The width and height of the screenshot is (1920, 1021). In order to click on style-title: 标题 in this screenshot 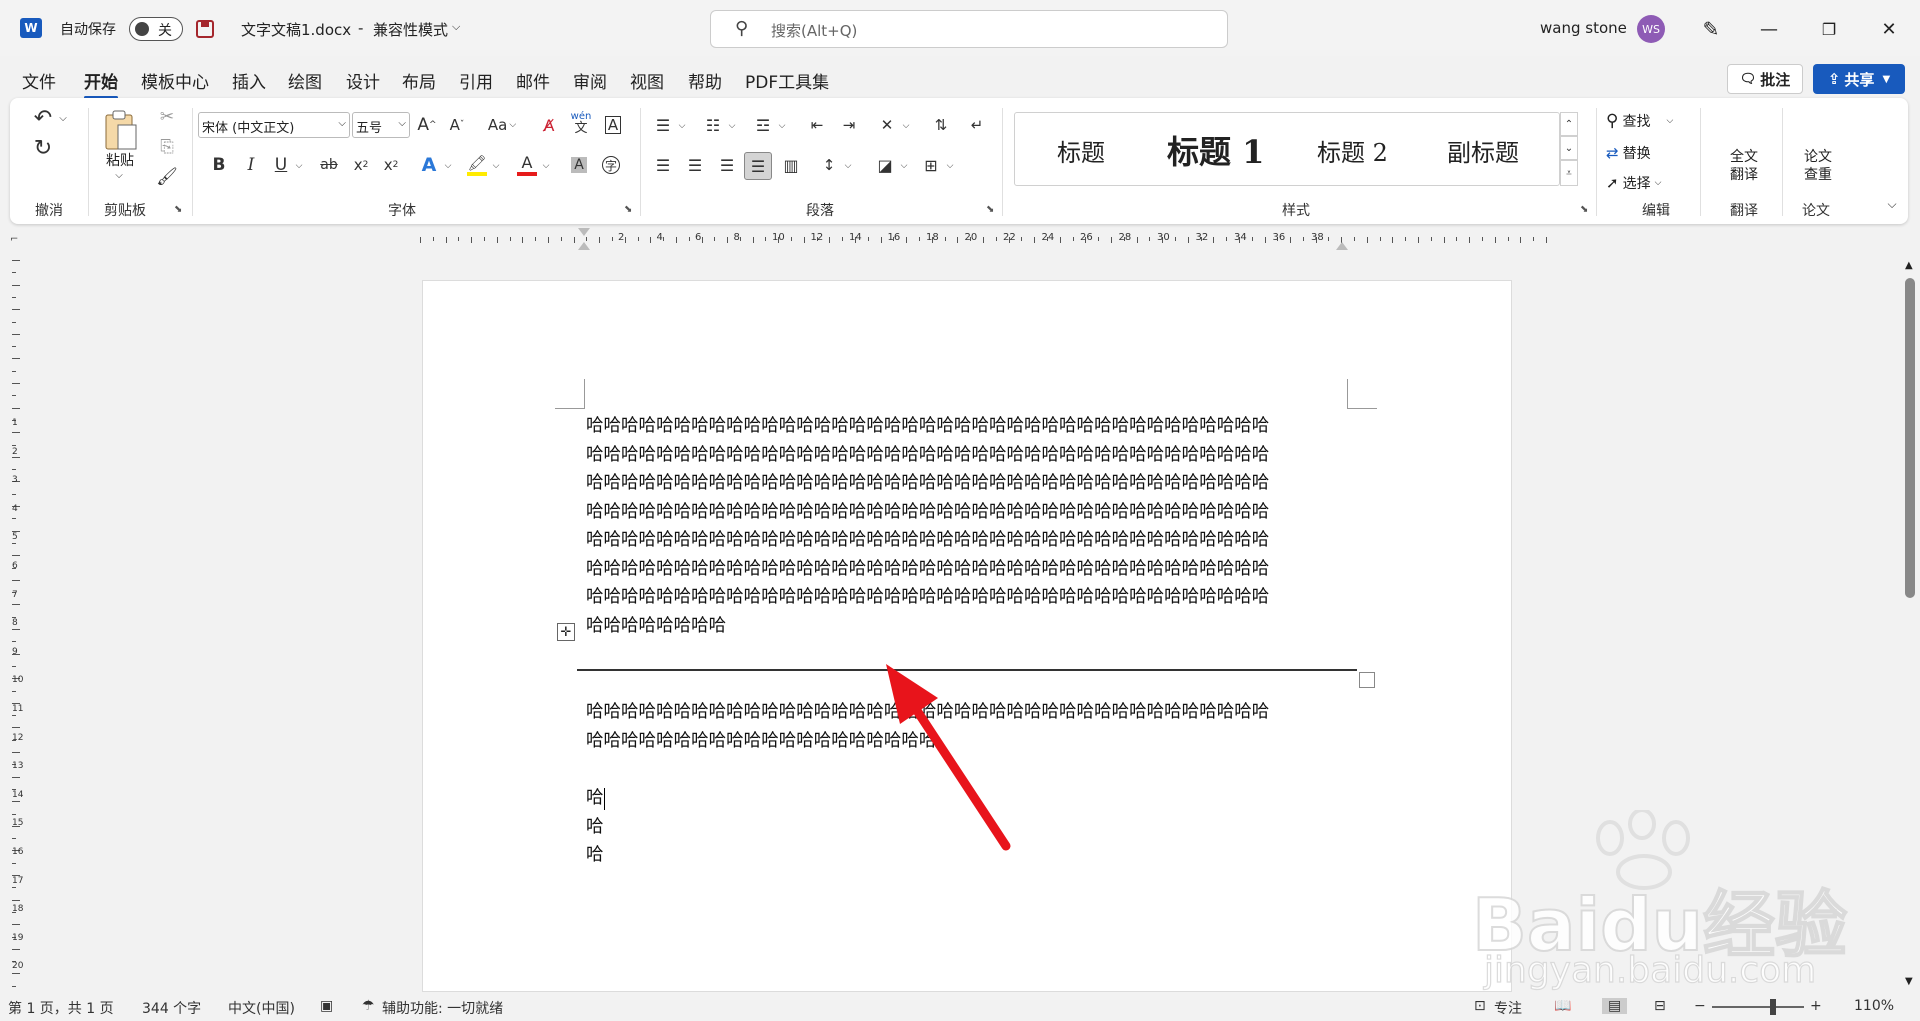, I will do `click(1081, 150)`.